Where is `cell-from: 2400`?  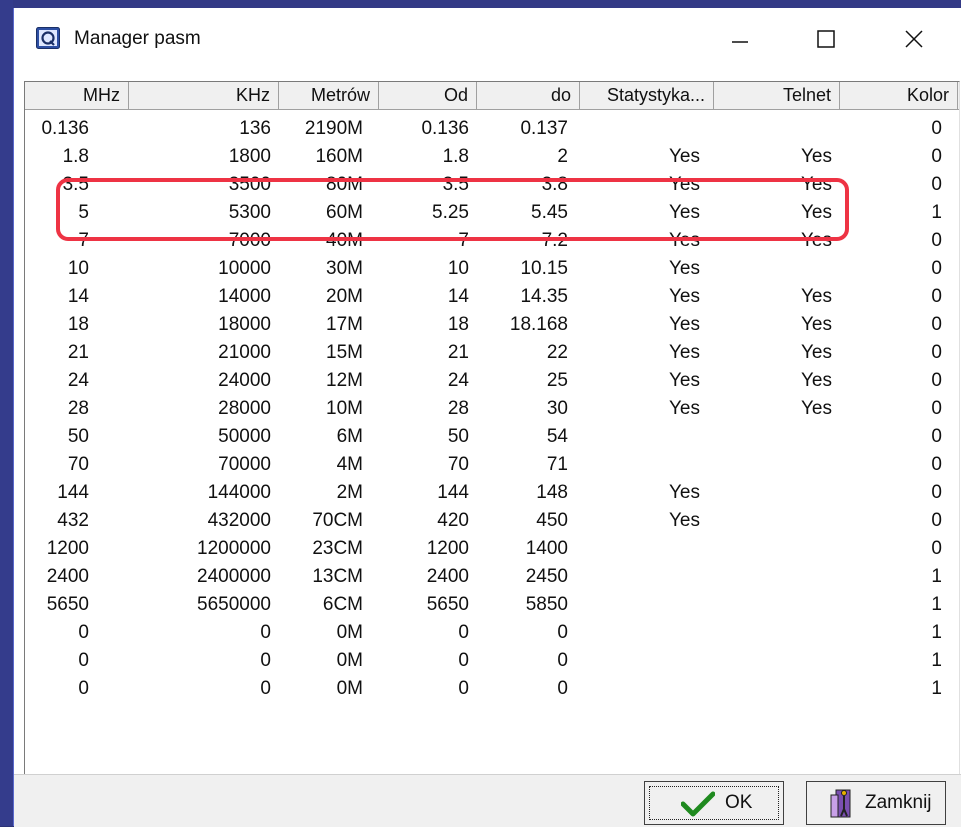 cell-from: 2400 is located at coordinates (447, 576).